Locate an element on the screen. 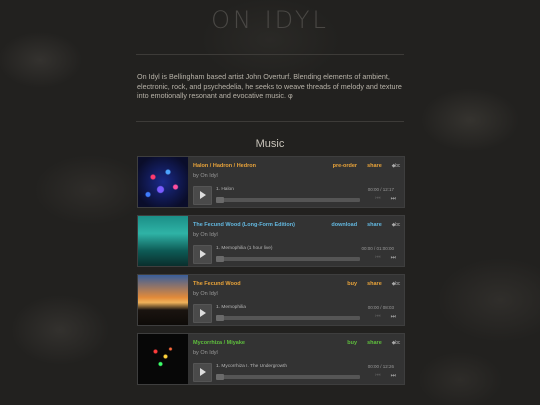 The width and height of the screenshot is (540, 405). track-time: 00:00 / 12:26 is located at coordinates (380, 366).